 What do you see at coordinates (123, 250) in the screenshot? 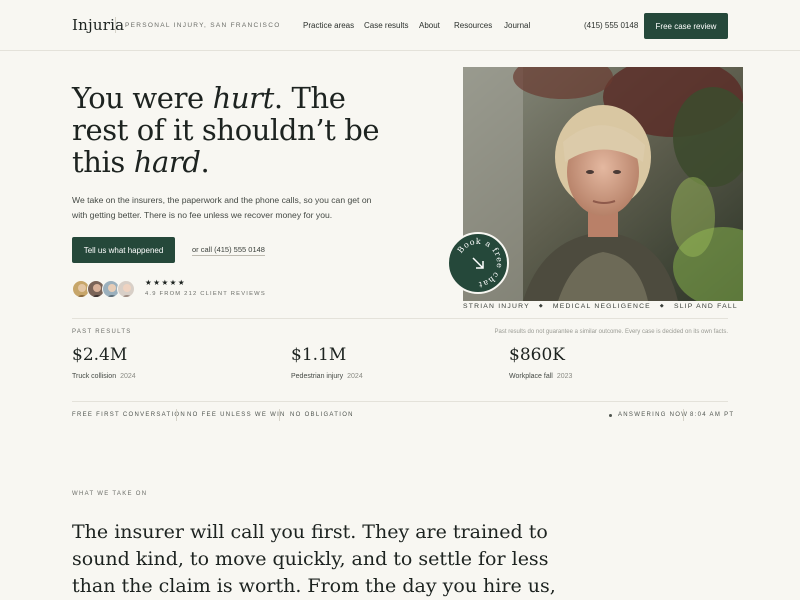
I see `tell-us-button: Tell us what happened` at bounding box center [123, 250].